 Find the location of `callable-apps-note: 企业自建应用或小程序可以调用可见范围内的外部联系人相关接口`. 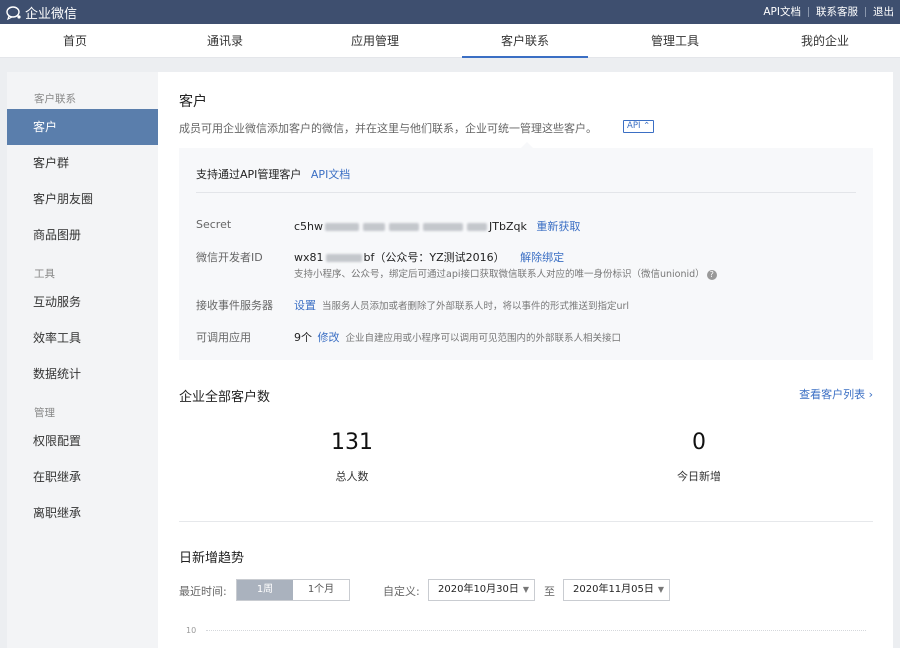

callable-apps-note: 企业自建应用或小程序可以调用可见范围内的外部联系人相关接口 is located at coordinates (483, 338).